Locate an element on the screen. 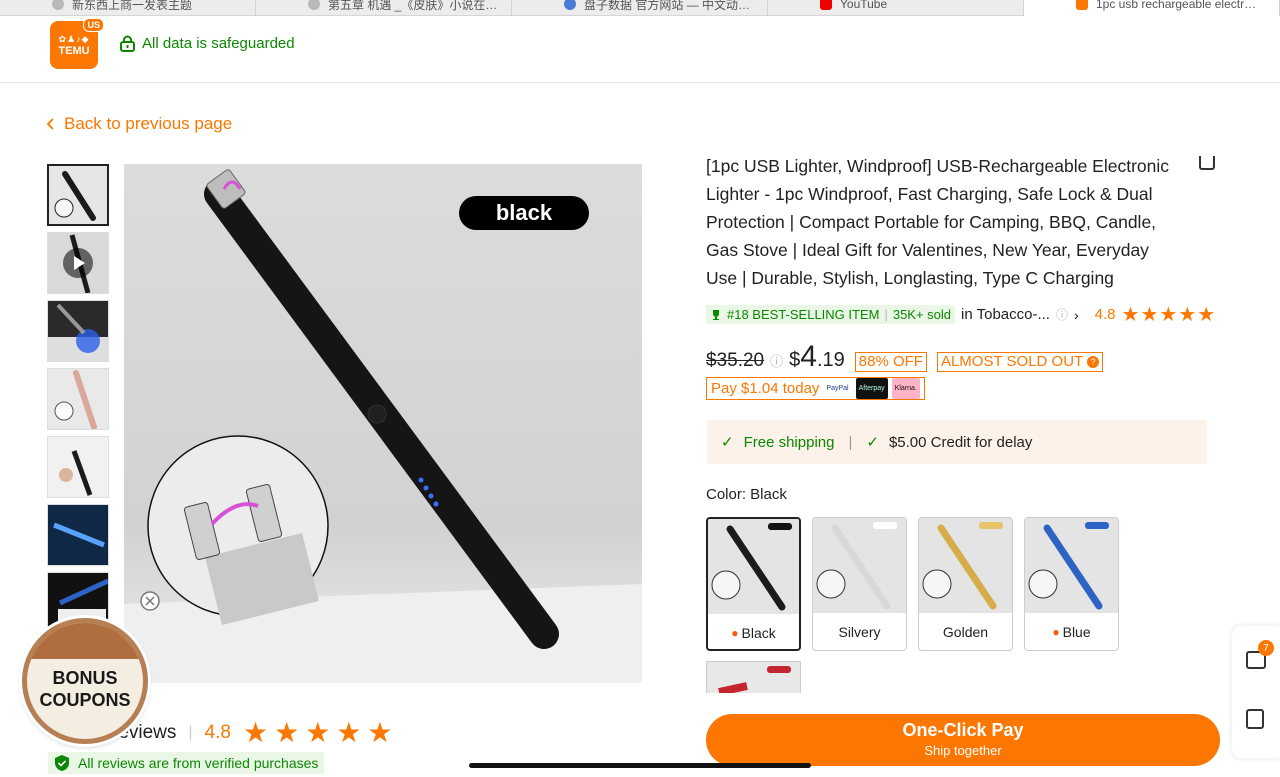 The image size is (1280, 777). flame-thumbnail-image is located at coordinates (78, 331).